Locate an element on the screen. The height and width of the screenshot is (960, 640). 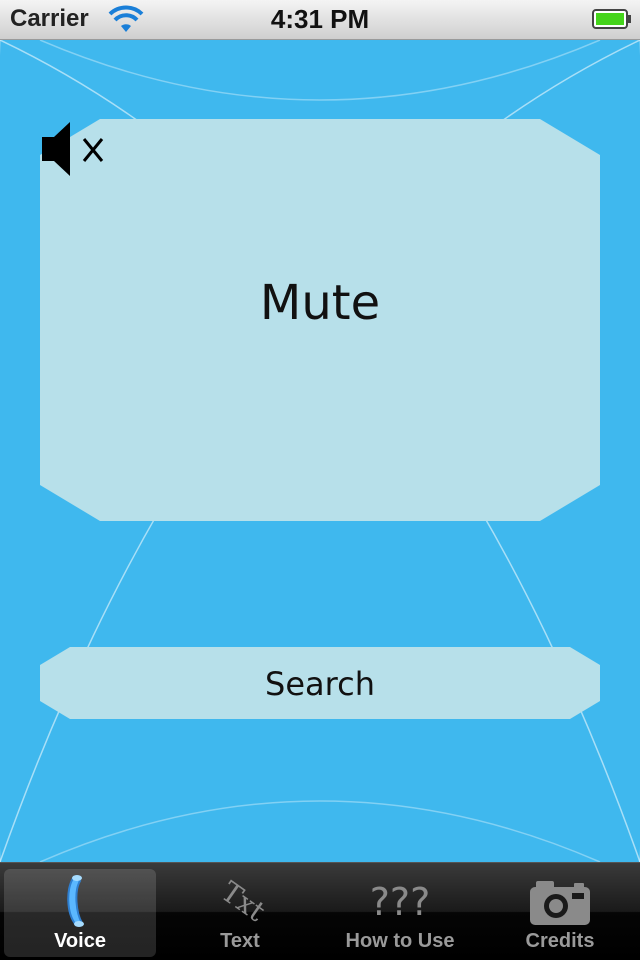
tab-voice: Voice is located at coordinates (80, 913).